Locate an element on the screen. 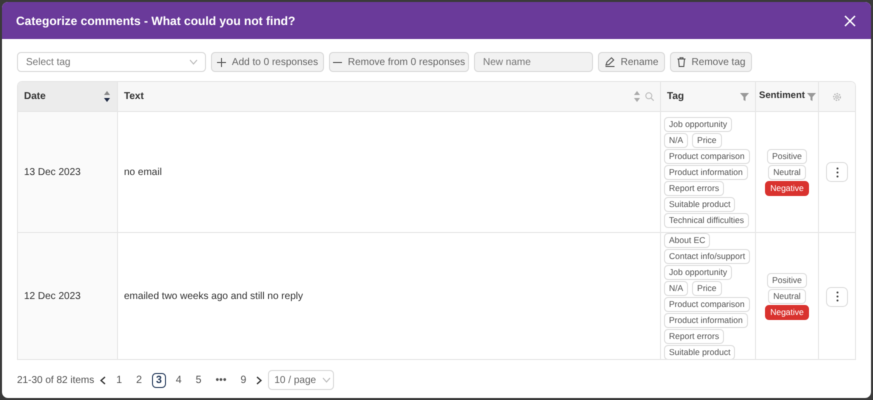 This screenshot has width=873, height=400. items-range: 21-30 of 82 items is located at coordinates (55, 381).